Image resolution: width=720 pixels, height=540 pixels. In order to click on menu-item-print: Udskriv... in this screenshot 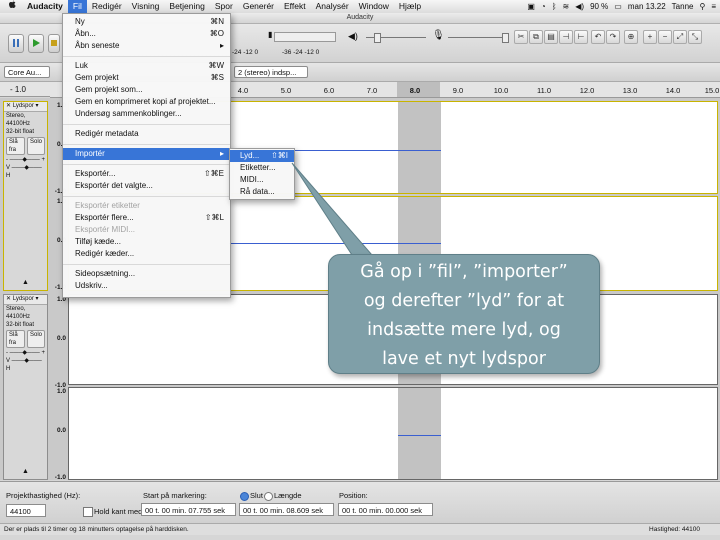, I will do `click(146, 286)`.